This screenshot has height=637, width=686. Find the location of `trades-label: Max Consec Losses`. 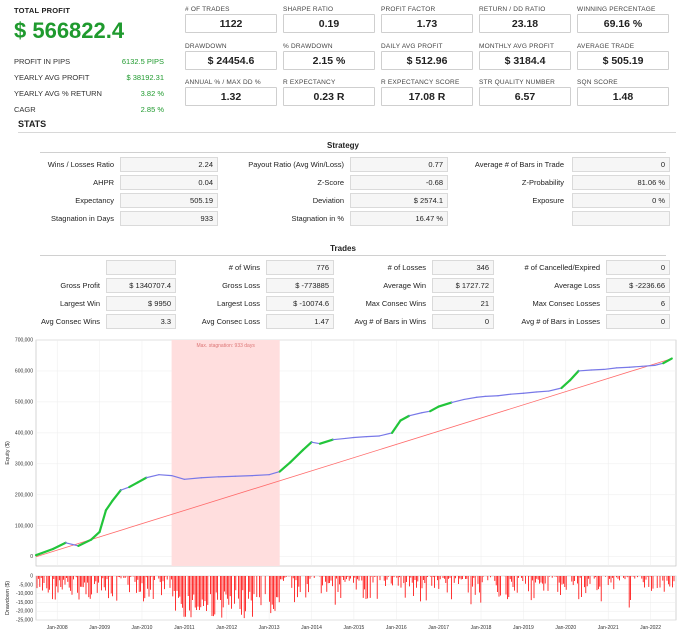

trades-label: Max Consec Losses is located at coordinates (566, 303).